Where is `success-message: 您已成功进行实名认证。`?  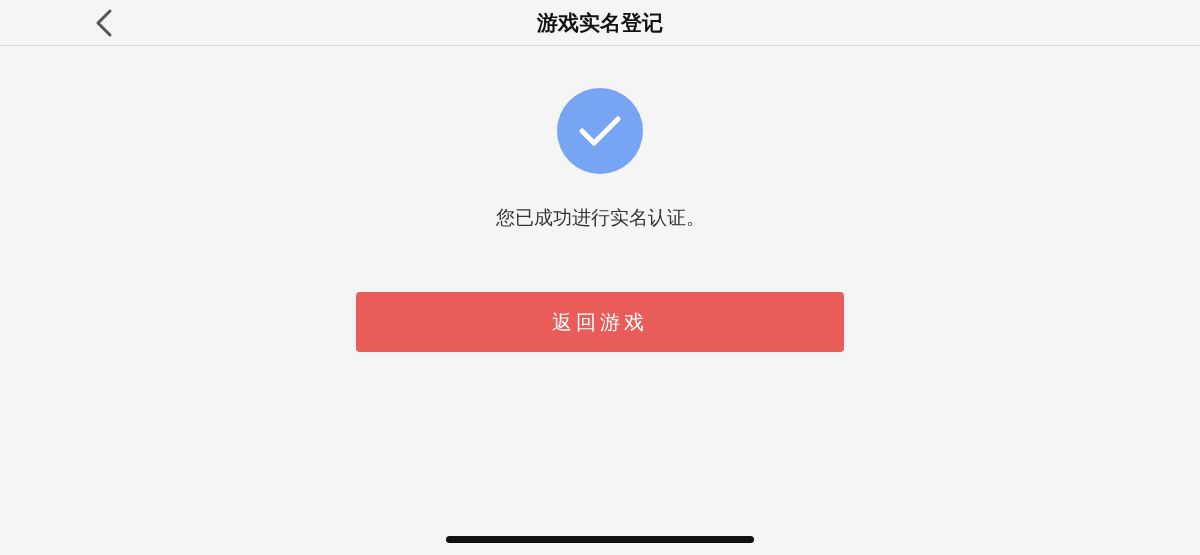 success-message: 您已成功进行实名认证。 is located at coordinates (600, 217).